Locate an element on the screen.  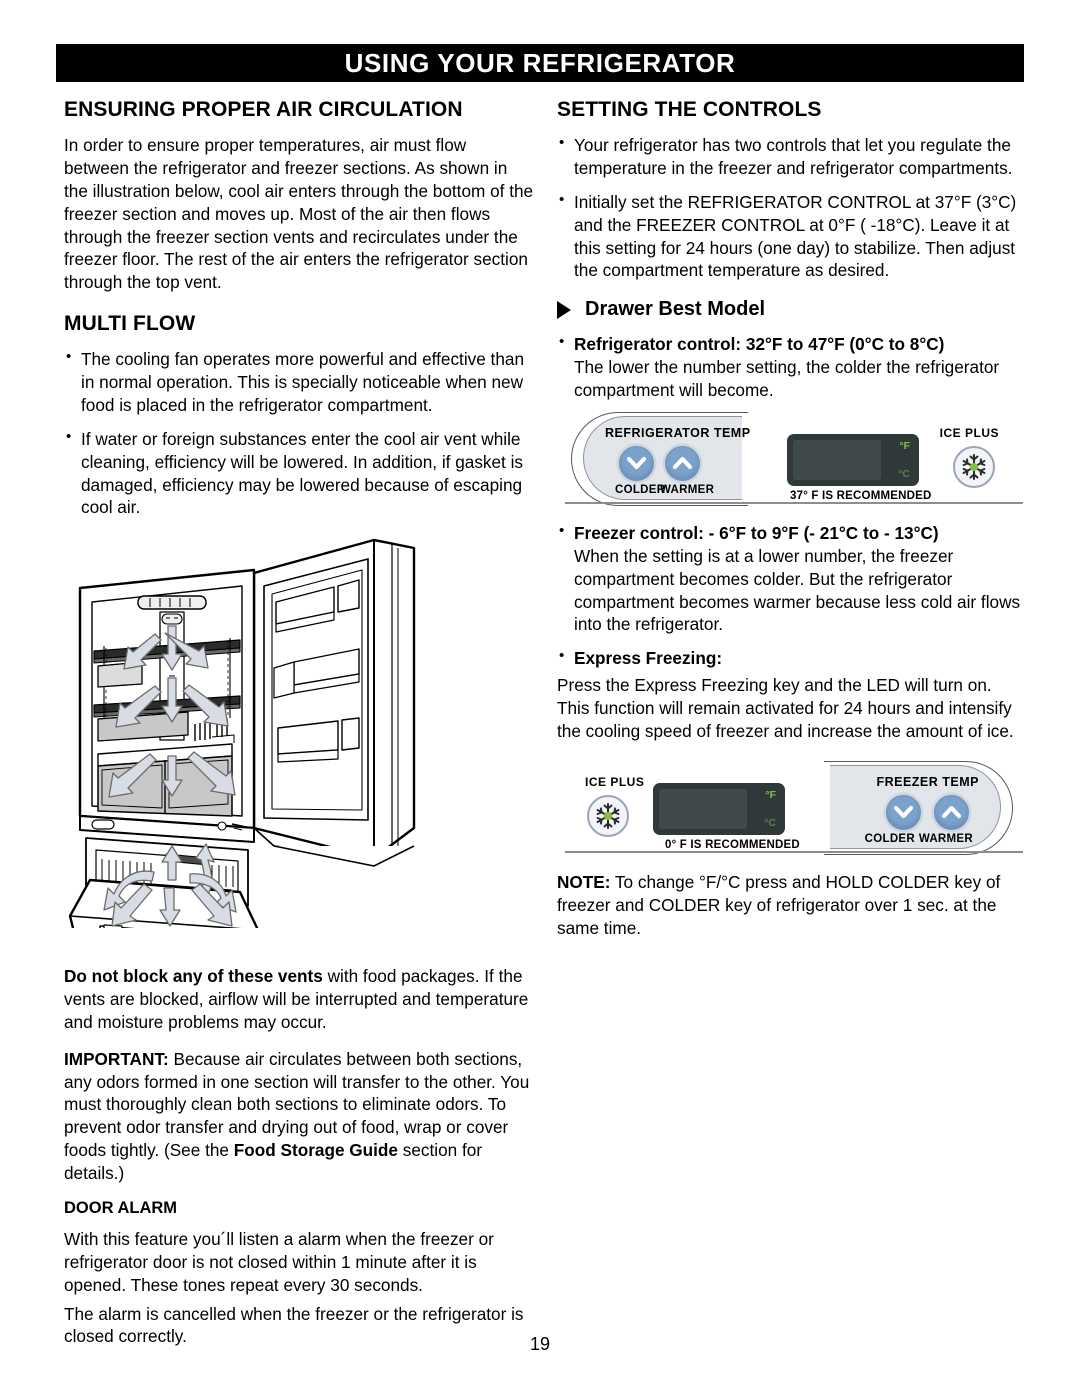
heading-multi-flow: MULTI FLOW is located at coordinates (130, 324).